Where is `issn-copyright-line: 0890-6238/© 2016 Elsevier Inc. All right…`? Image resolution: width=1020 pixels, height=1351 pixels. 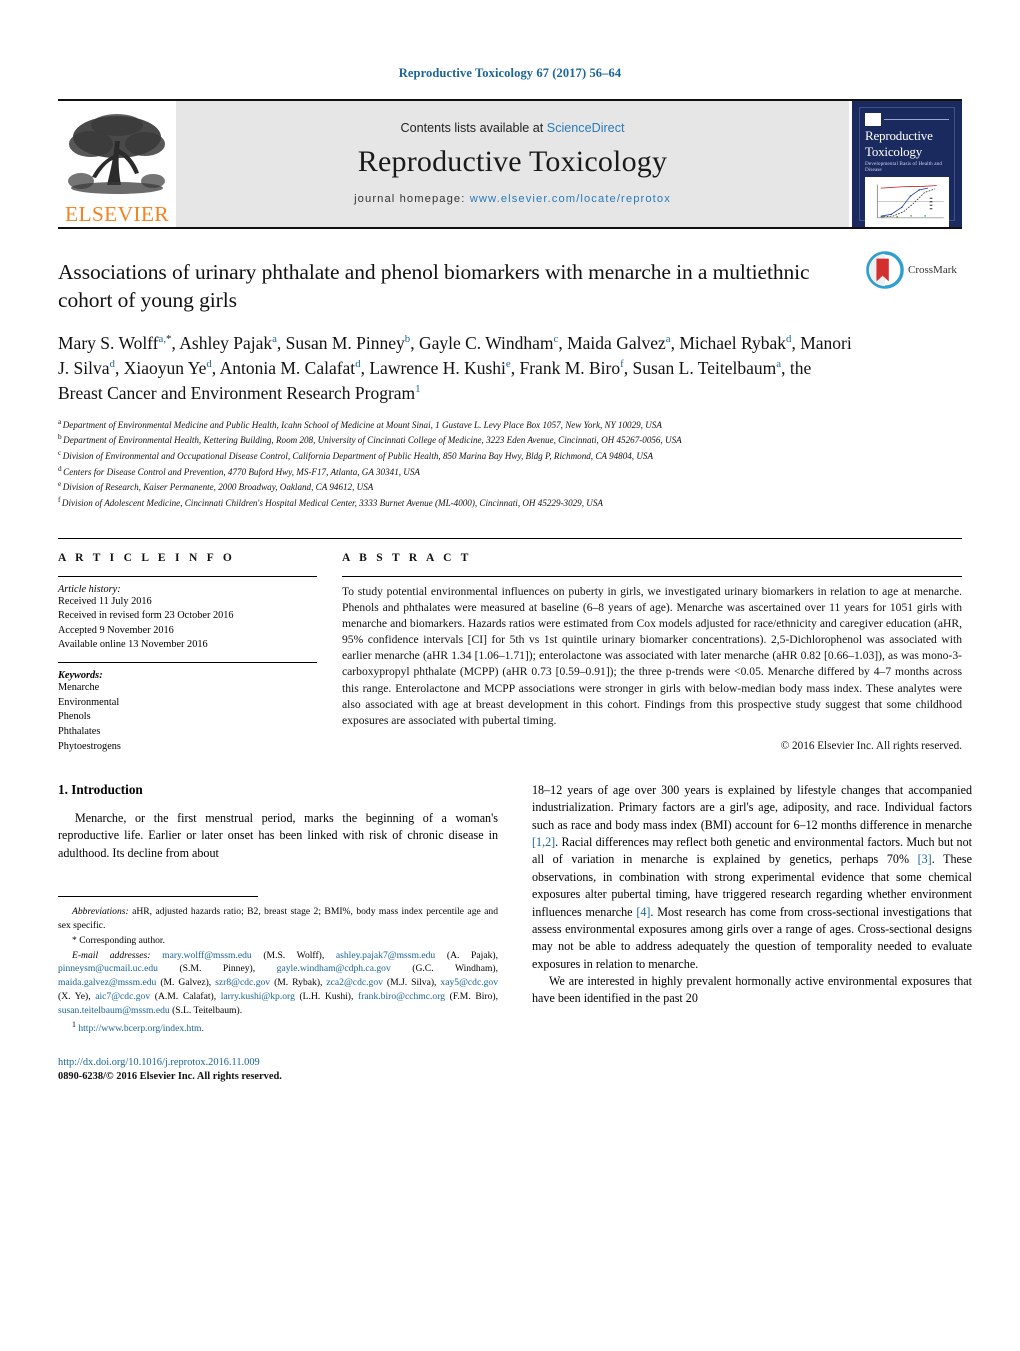 issn-copyright-line: 0890-6238/© 2016 Elsevier Inc. All right… is located at coordinates (170, 1077).